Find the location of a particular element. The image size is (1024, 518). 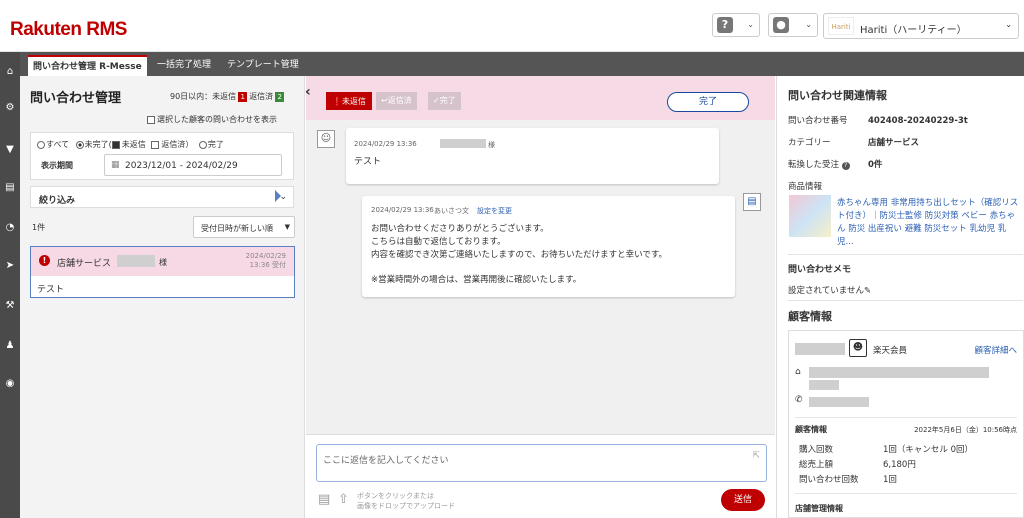

sort-select: 受付日時が新しい順 ▼ is located at coordinates (244, 227).